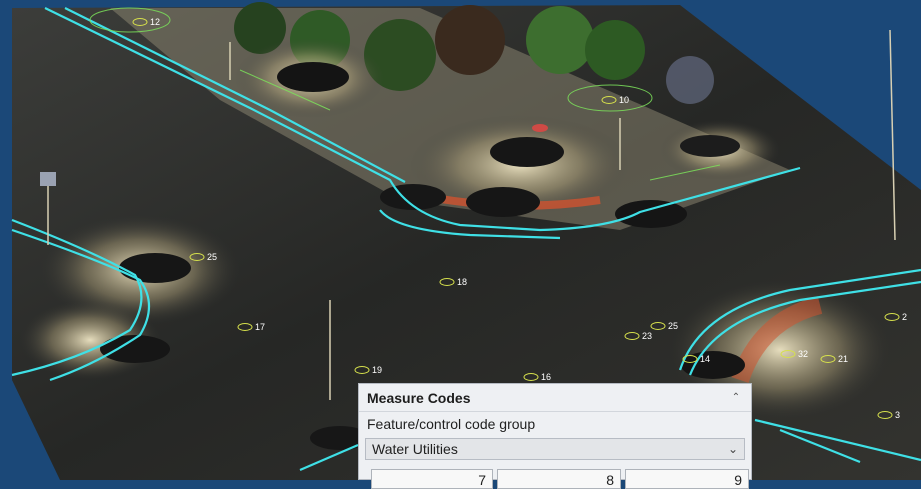  What do you see at coordinates (155, 22) in the screenshot?
I see `point-label: 12` at bounding box center [155, 22].